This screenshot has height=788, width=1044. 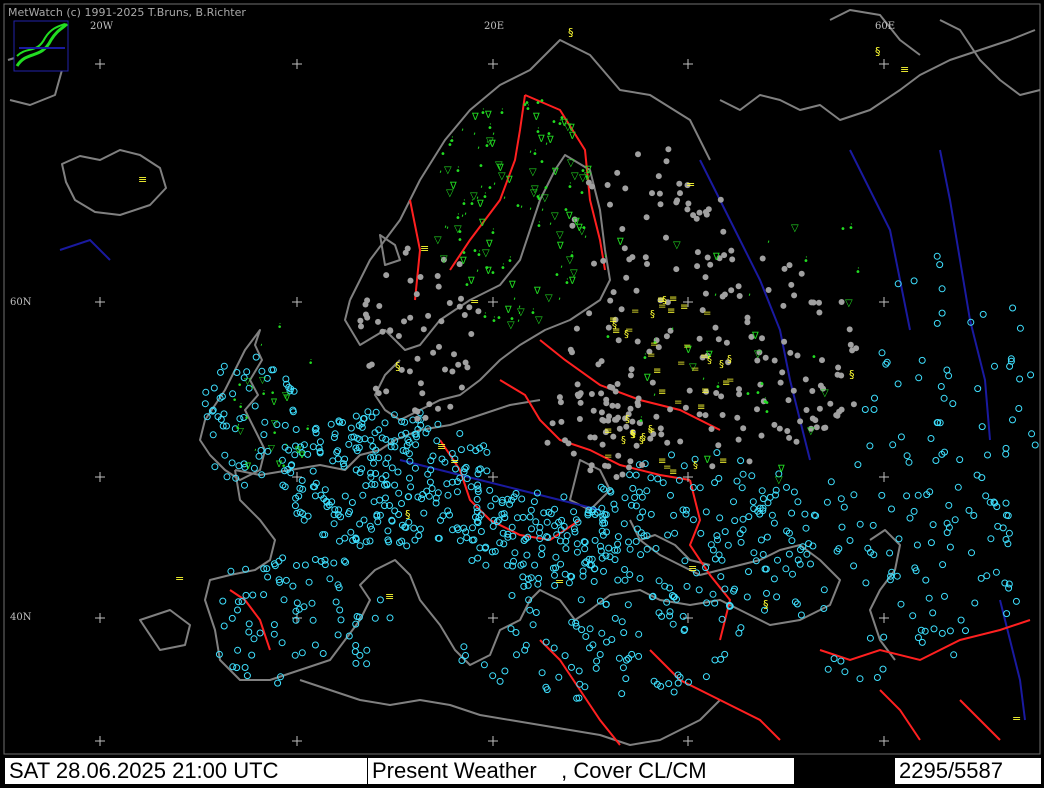 I want to click on station-count-label: 2295/5587, so click(x=968, y=771).